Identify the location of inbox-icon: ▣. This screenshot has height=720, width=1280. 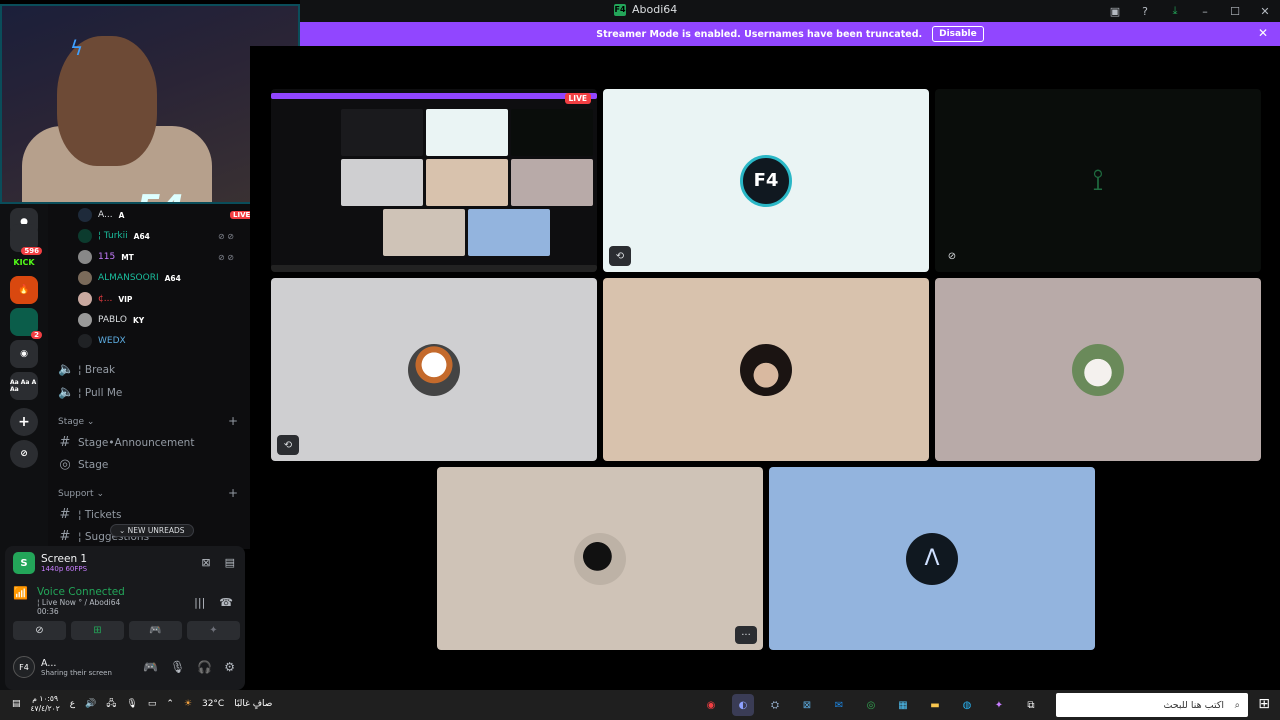
(1115, 11).